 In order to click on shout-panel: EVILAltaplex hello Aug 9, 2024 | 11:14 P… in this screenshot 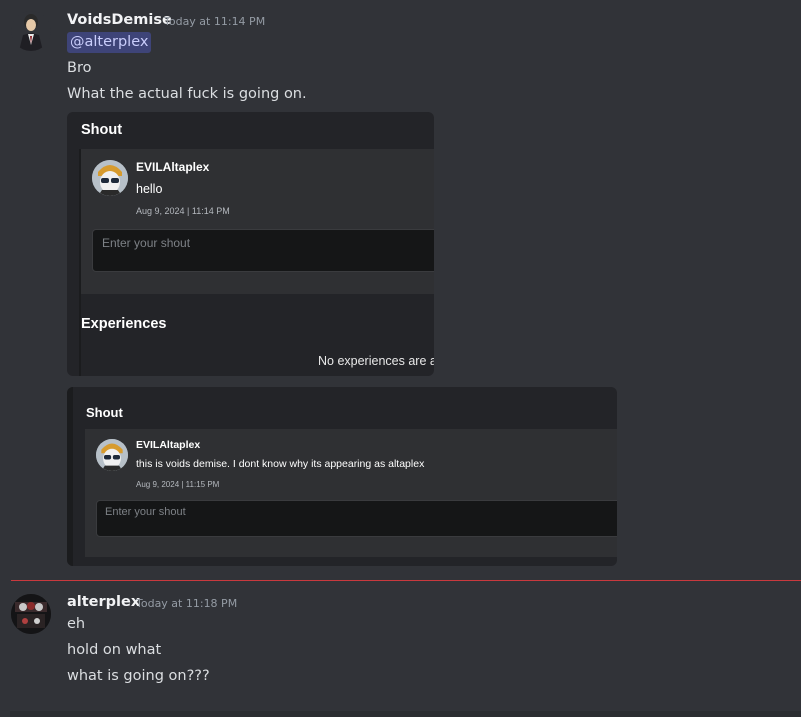, I will do `click(256, 221)`.